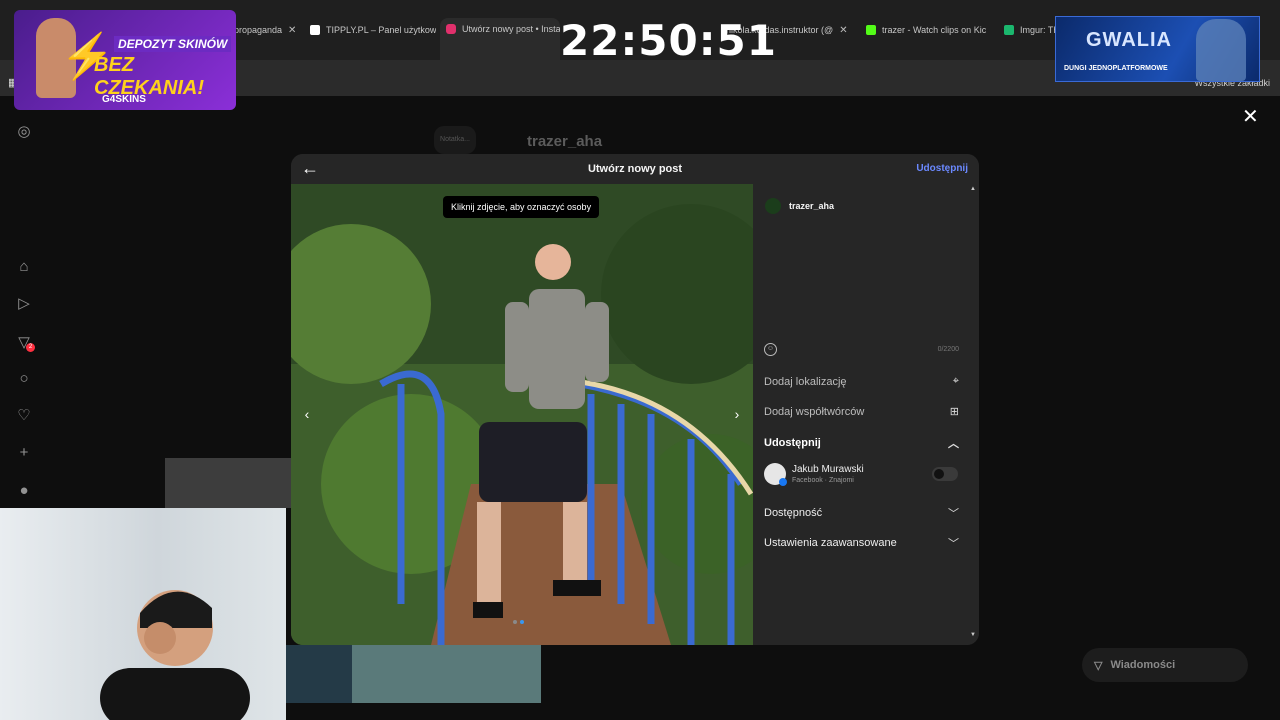 The image size is (1280, 720). What do you see at coordinates (518, 622) in the screenshot?
I see `carousel-dots` at bounding box center [518, 622].